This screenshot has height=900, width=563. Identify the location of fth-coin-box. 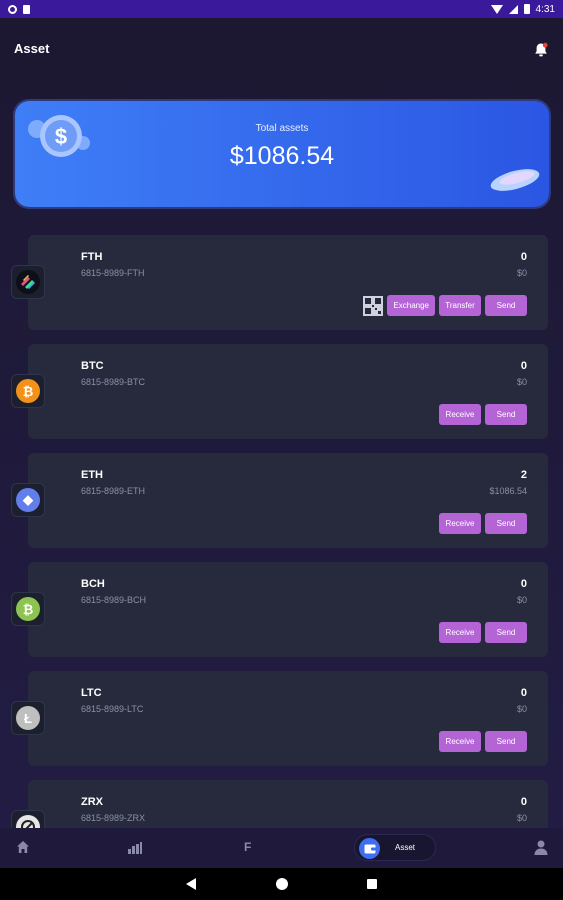
(28, 282).